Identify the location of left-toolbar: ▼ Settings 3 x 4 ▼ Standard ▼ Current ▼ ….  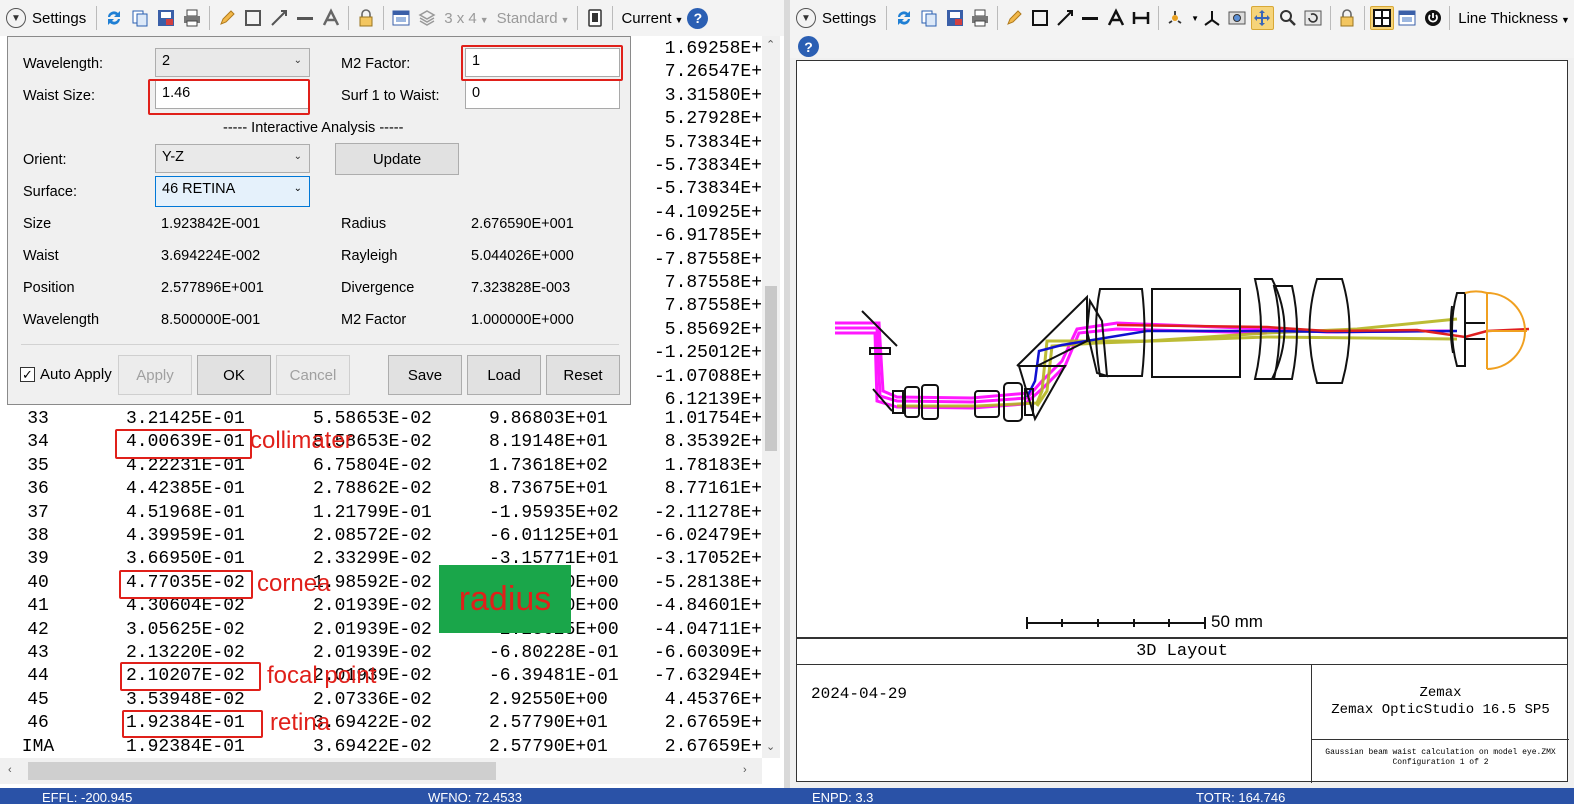
(392, 18).